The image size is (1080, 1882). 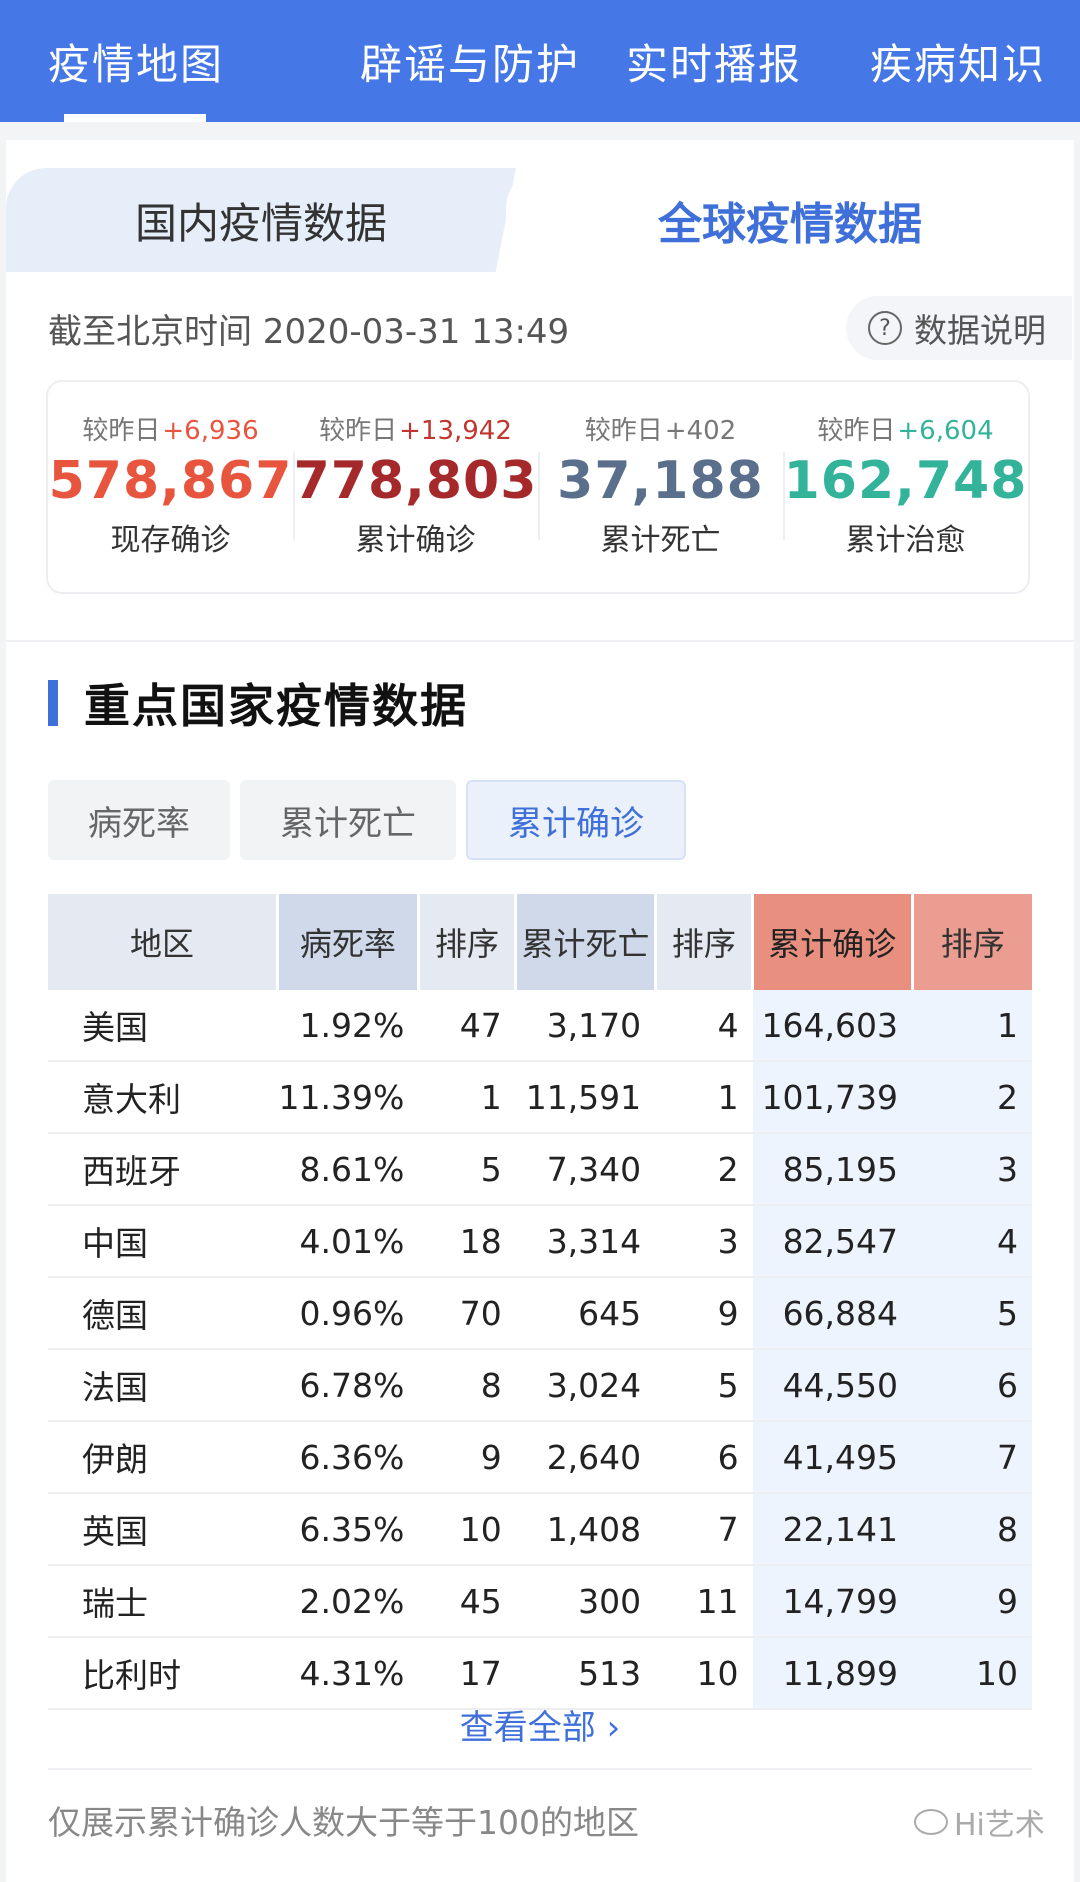 I want to click on table-row: 英国 6.35% 10 1,408 7 22,141 8, so click(x=540, y=1529).